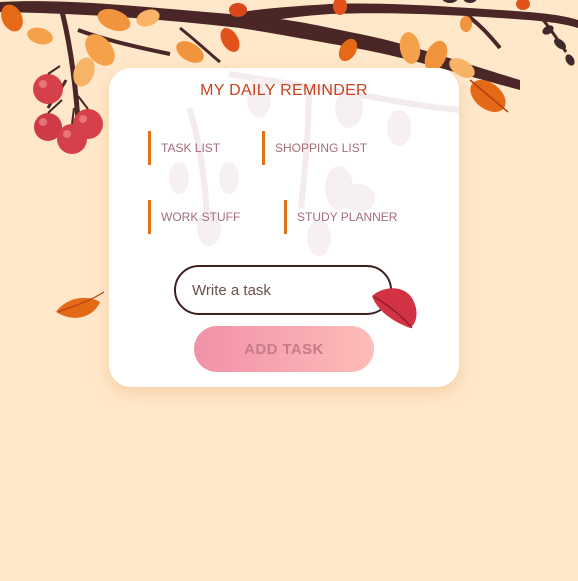  What do you see at coordinates (283, 290) in the screenshot?
I see `task-input` at bounding box center [283, 290].